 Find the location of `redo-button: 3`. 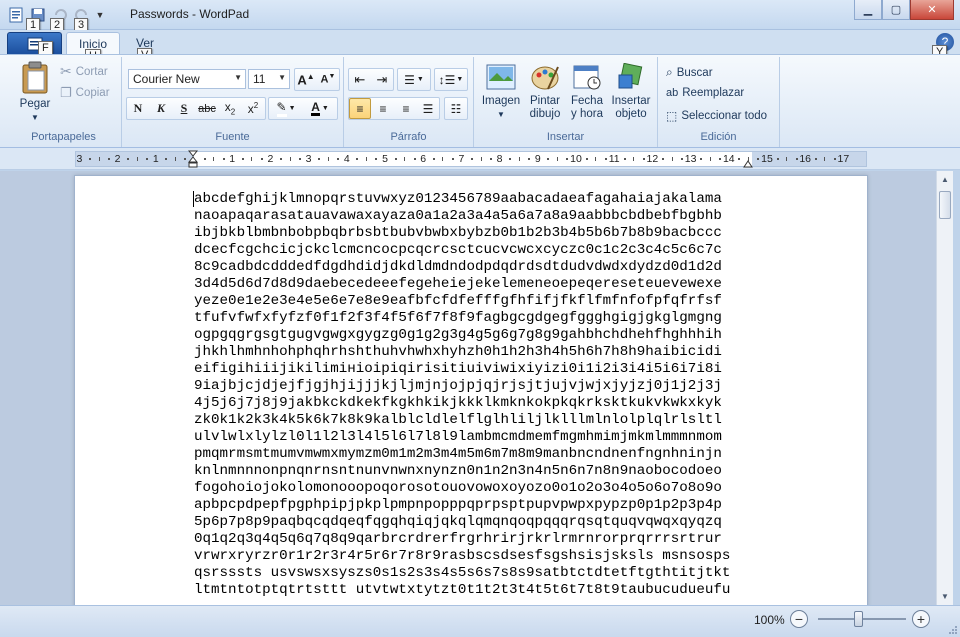

redo-button: 3 is located at coordinates (82, 19).